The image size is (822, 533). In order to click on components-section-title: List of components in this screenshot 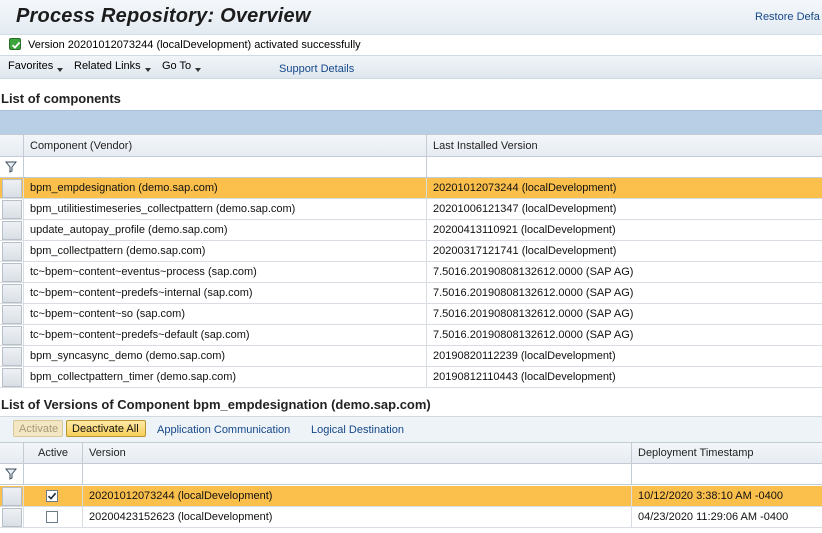, I will do `click(61, 98)`.